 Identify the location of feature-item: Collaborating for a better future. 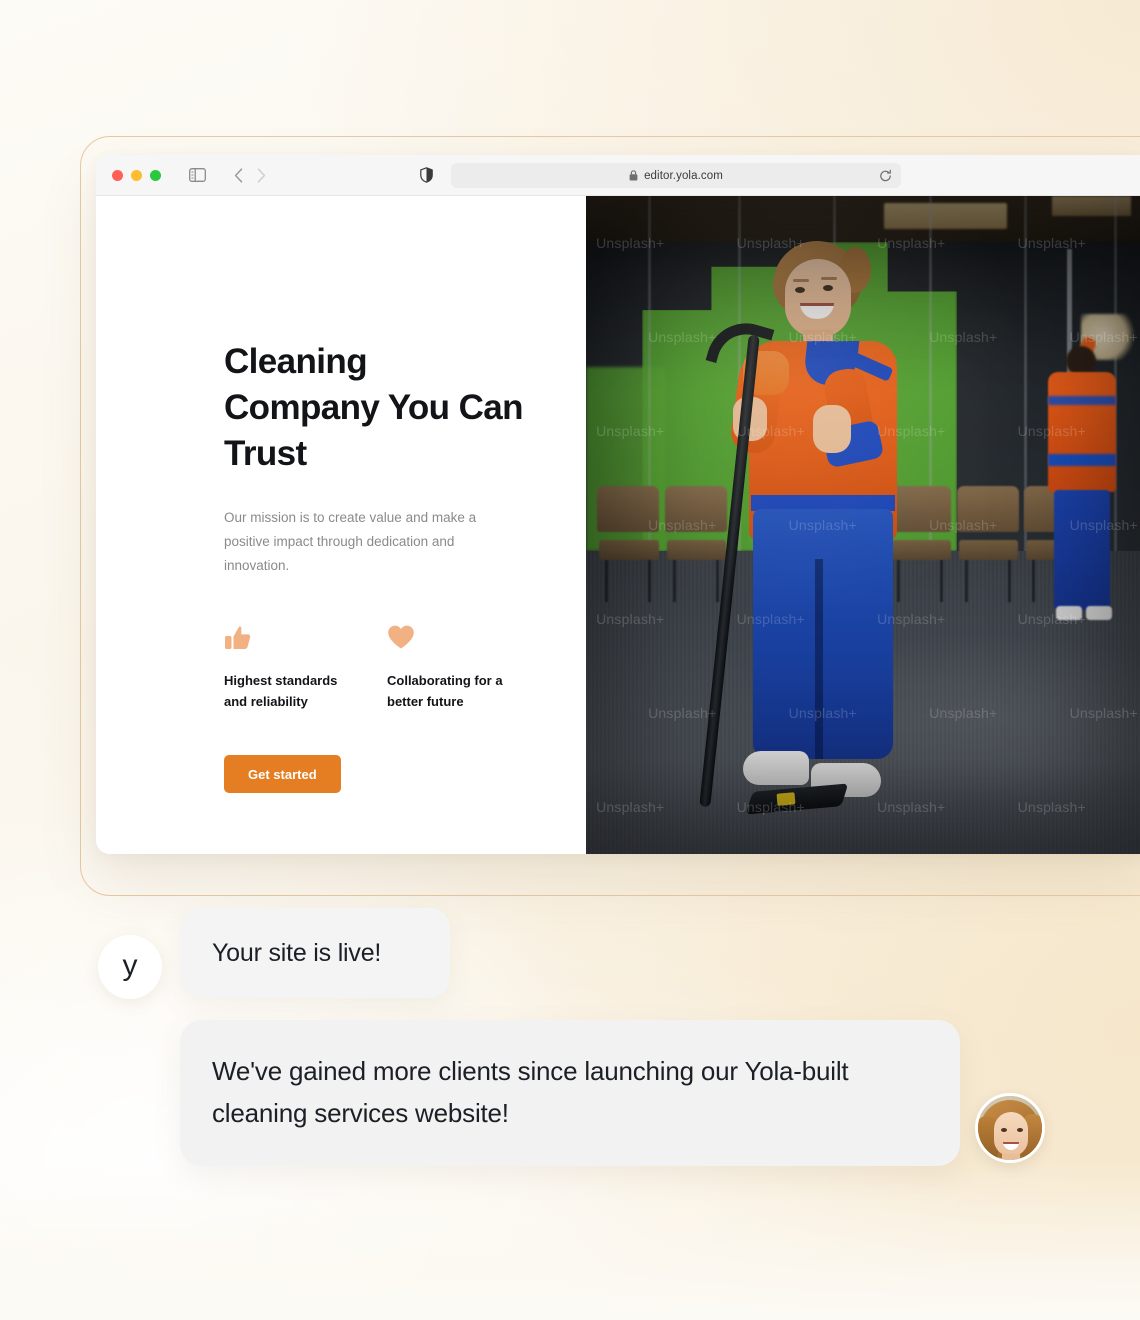
(468, 668).